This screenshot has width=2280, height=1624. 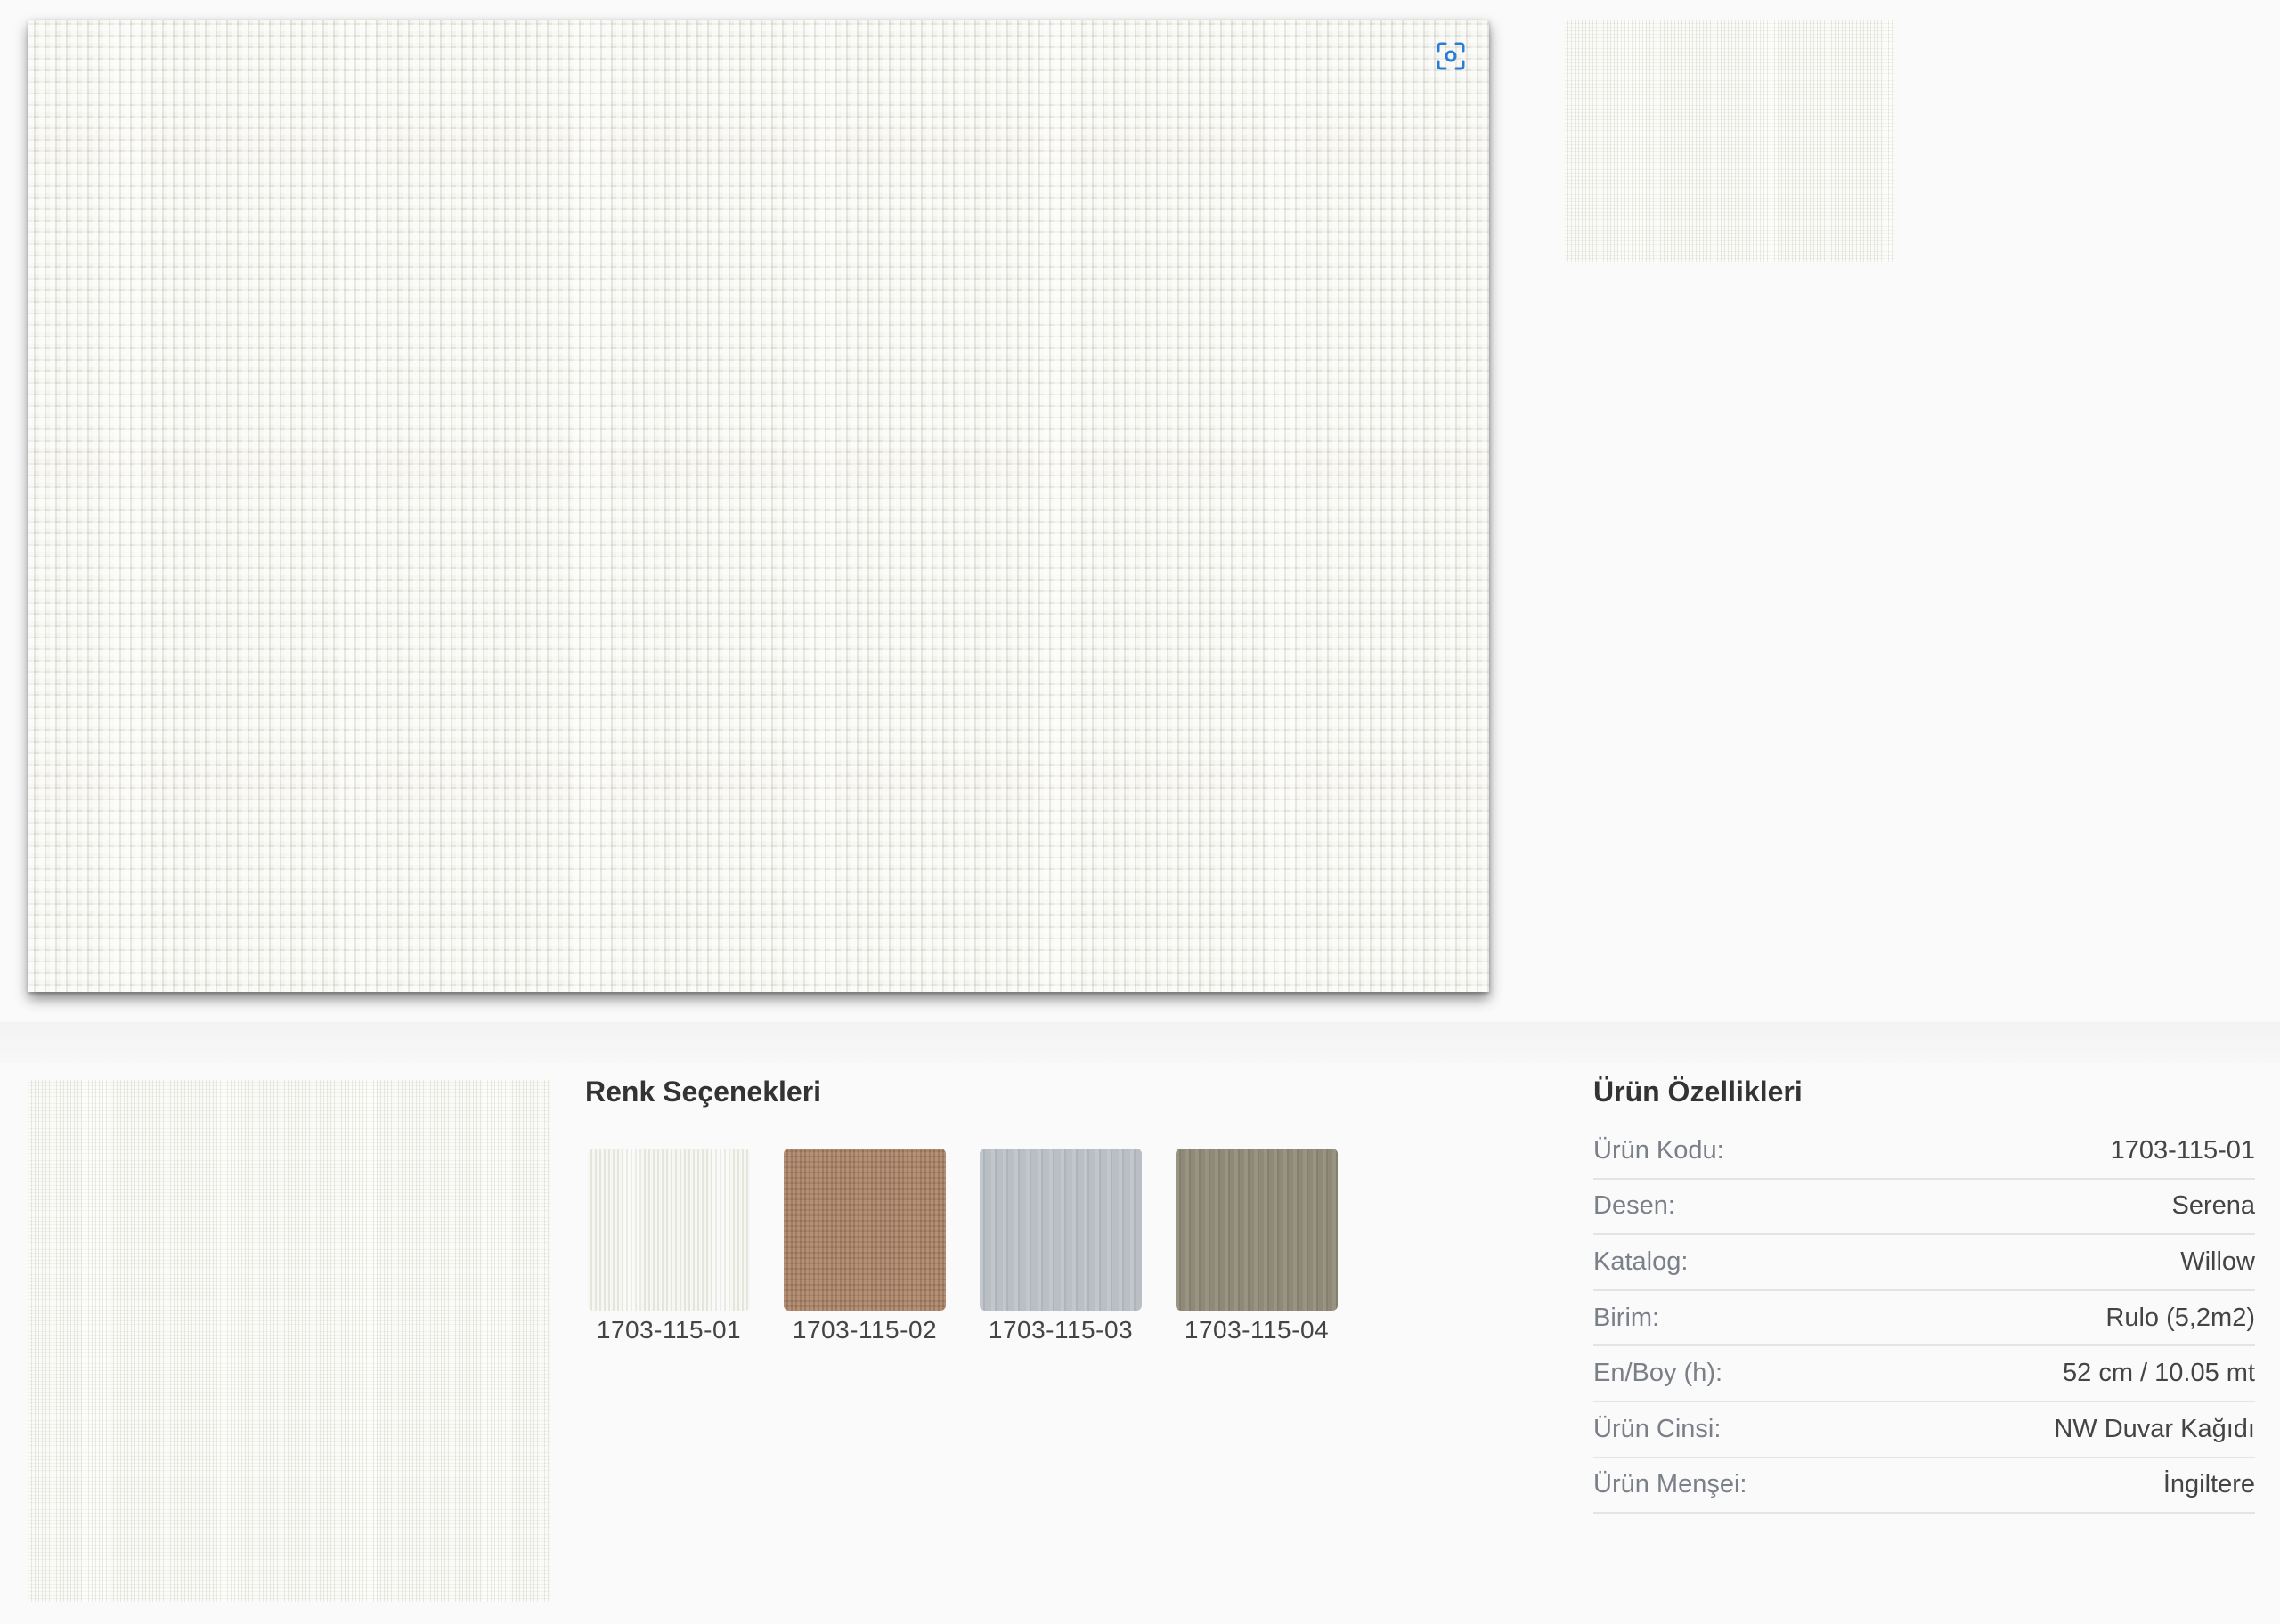 What do you see at coordinates (1670, 1484) in the screenshot?
I see `spec-label: Ürün Menşei:` at bounding box center [1670, 1484].